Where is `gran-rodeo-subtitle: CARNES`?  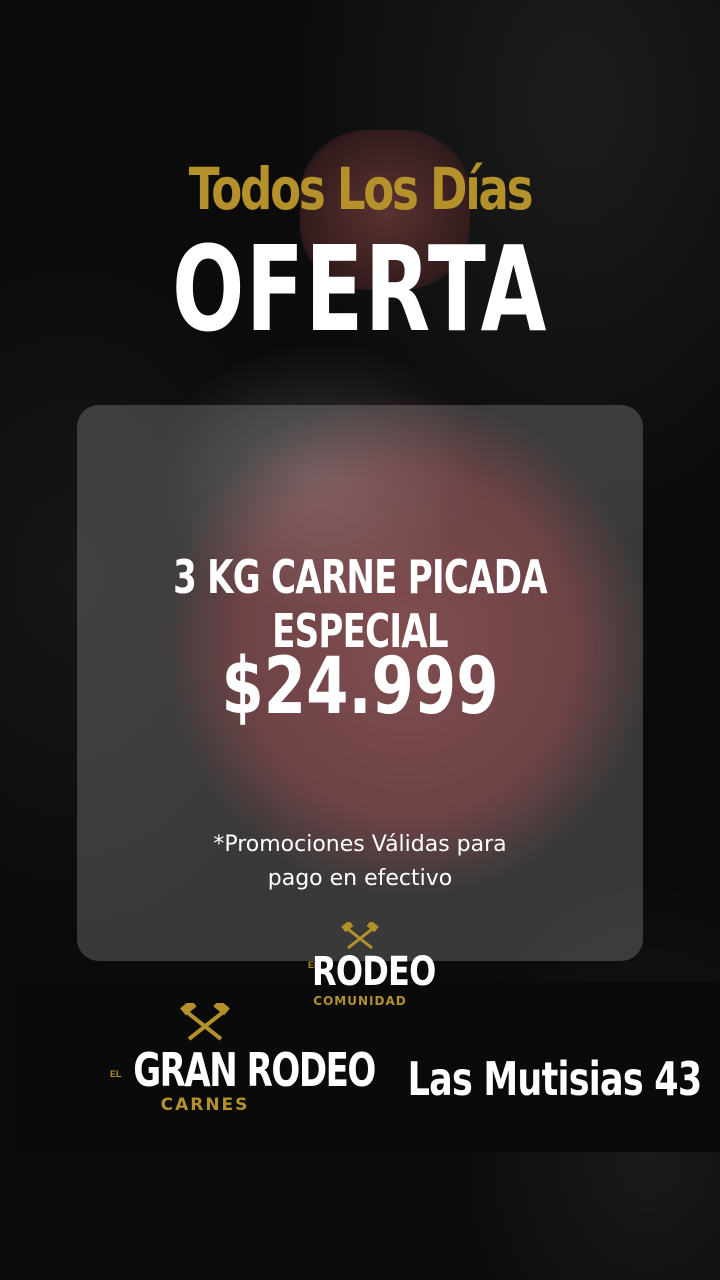 gran-rodeo-subtitle: CARNES is located at coordinates (205, 1105).